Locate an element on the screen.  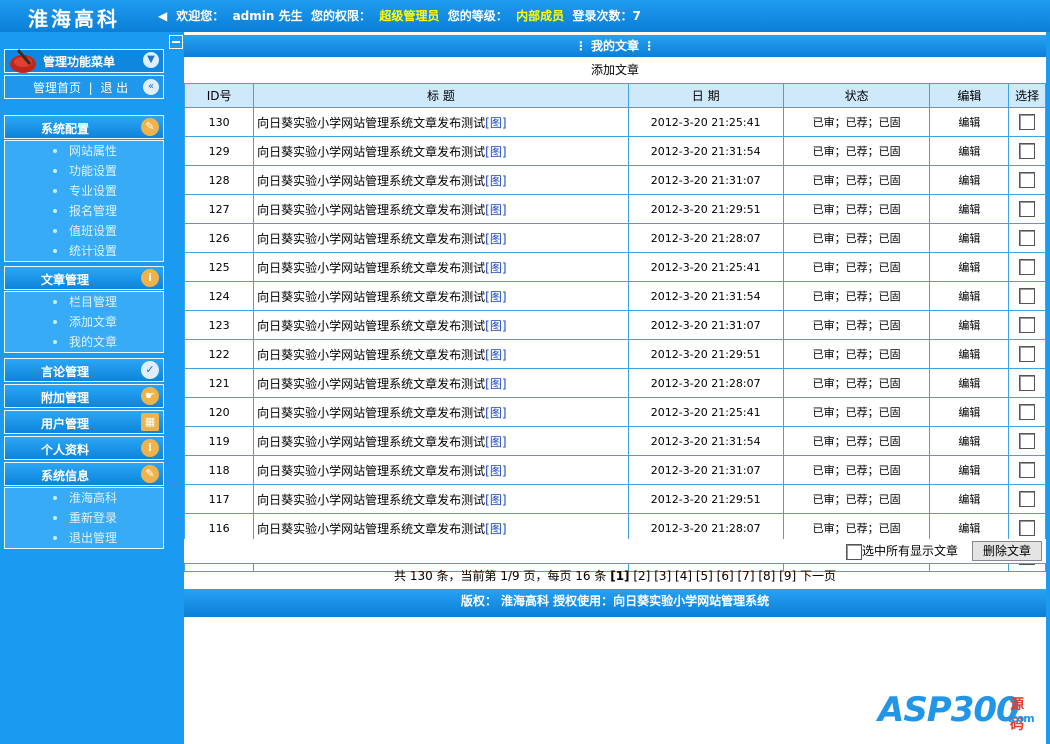
sidebar-section-system-config: 系统配置 ✎ is located at coordinates (84, 127).